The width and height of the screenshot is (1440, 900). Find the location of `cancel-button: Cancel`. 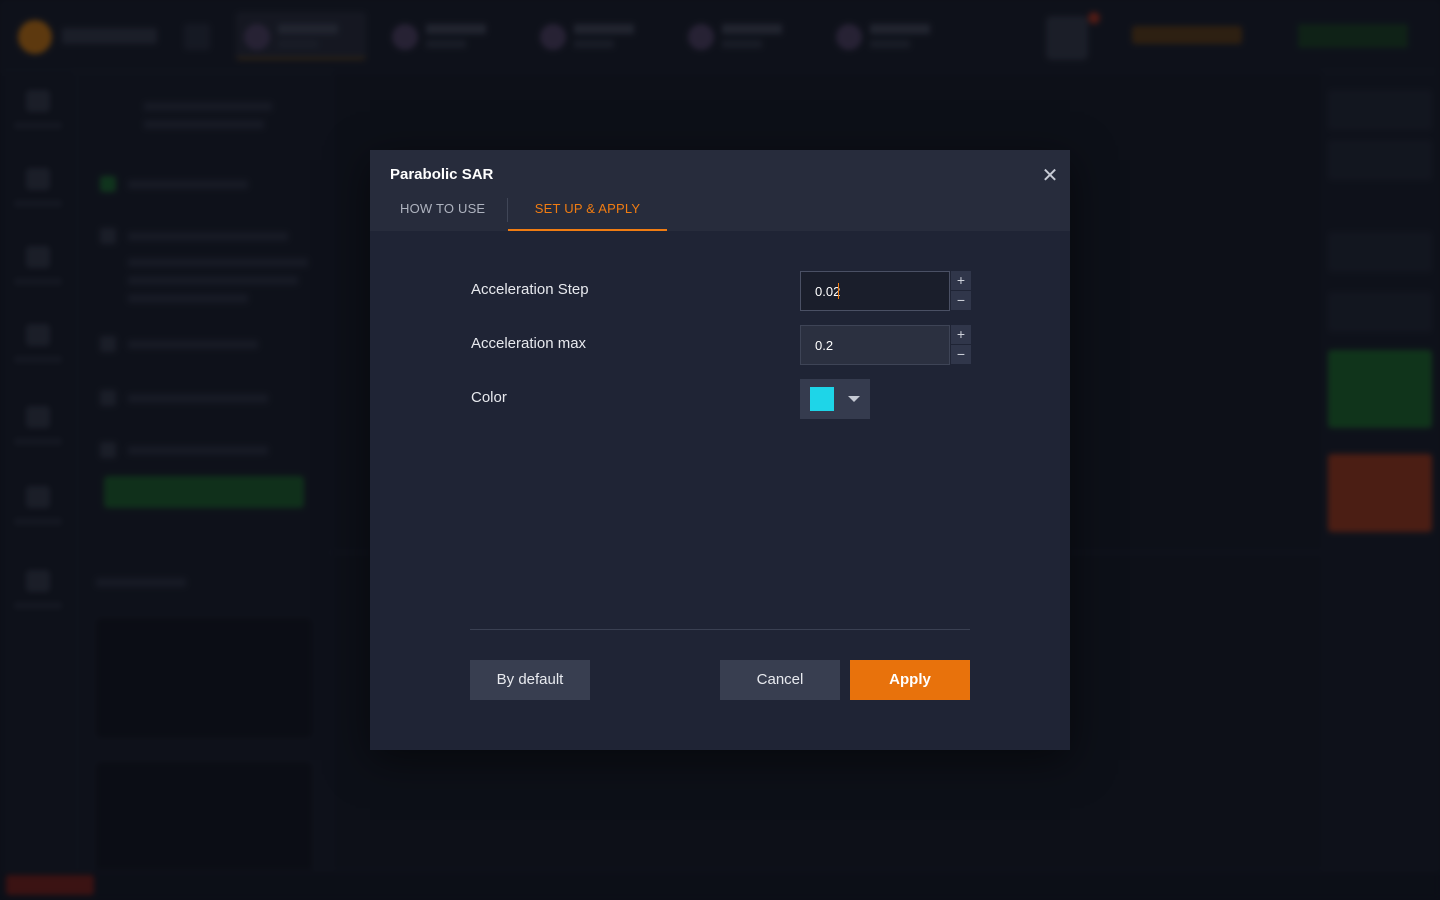

cancel-button: Cancel is located at coordinates (780, 680).